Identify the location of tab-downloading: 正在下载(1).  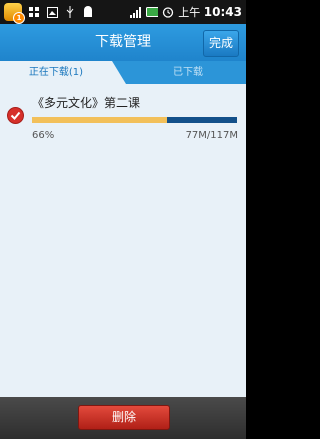
(63, 72).